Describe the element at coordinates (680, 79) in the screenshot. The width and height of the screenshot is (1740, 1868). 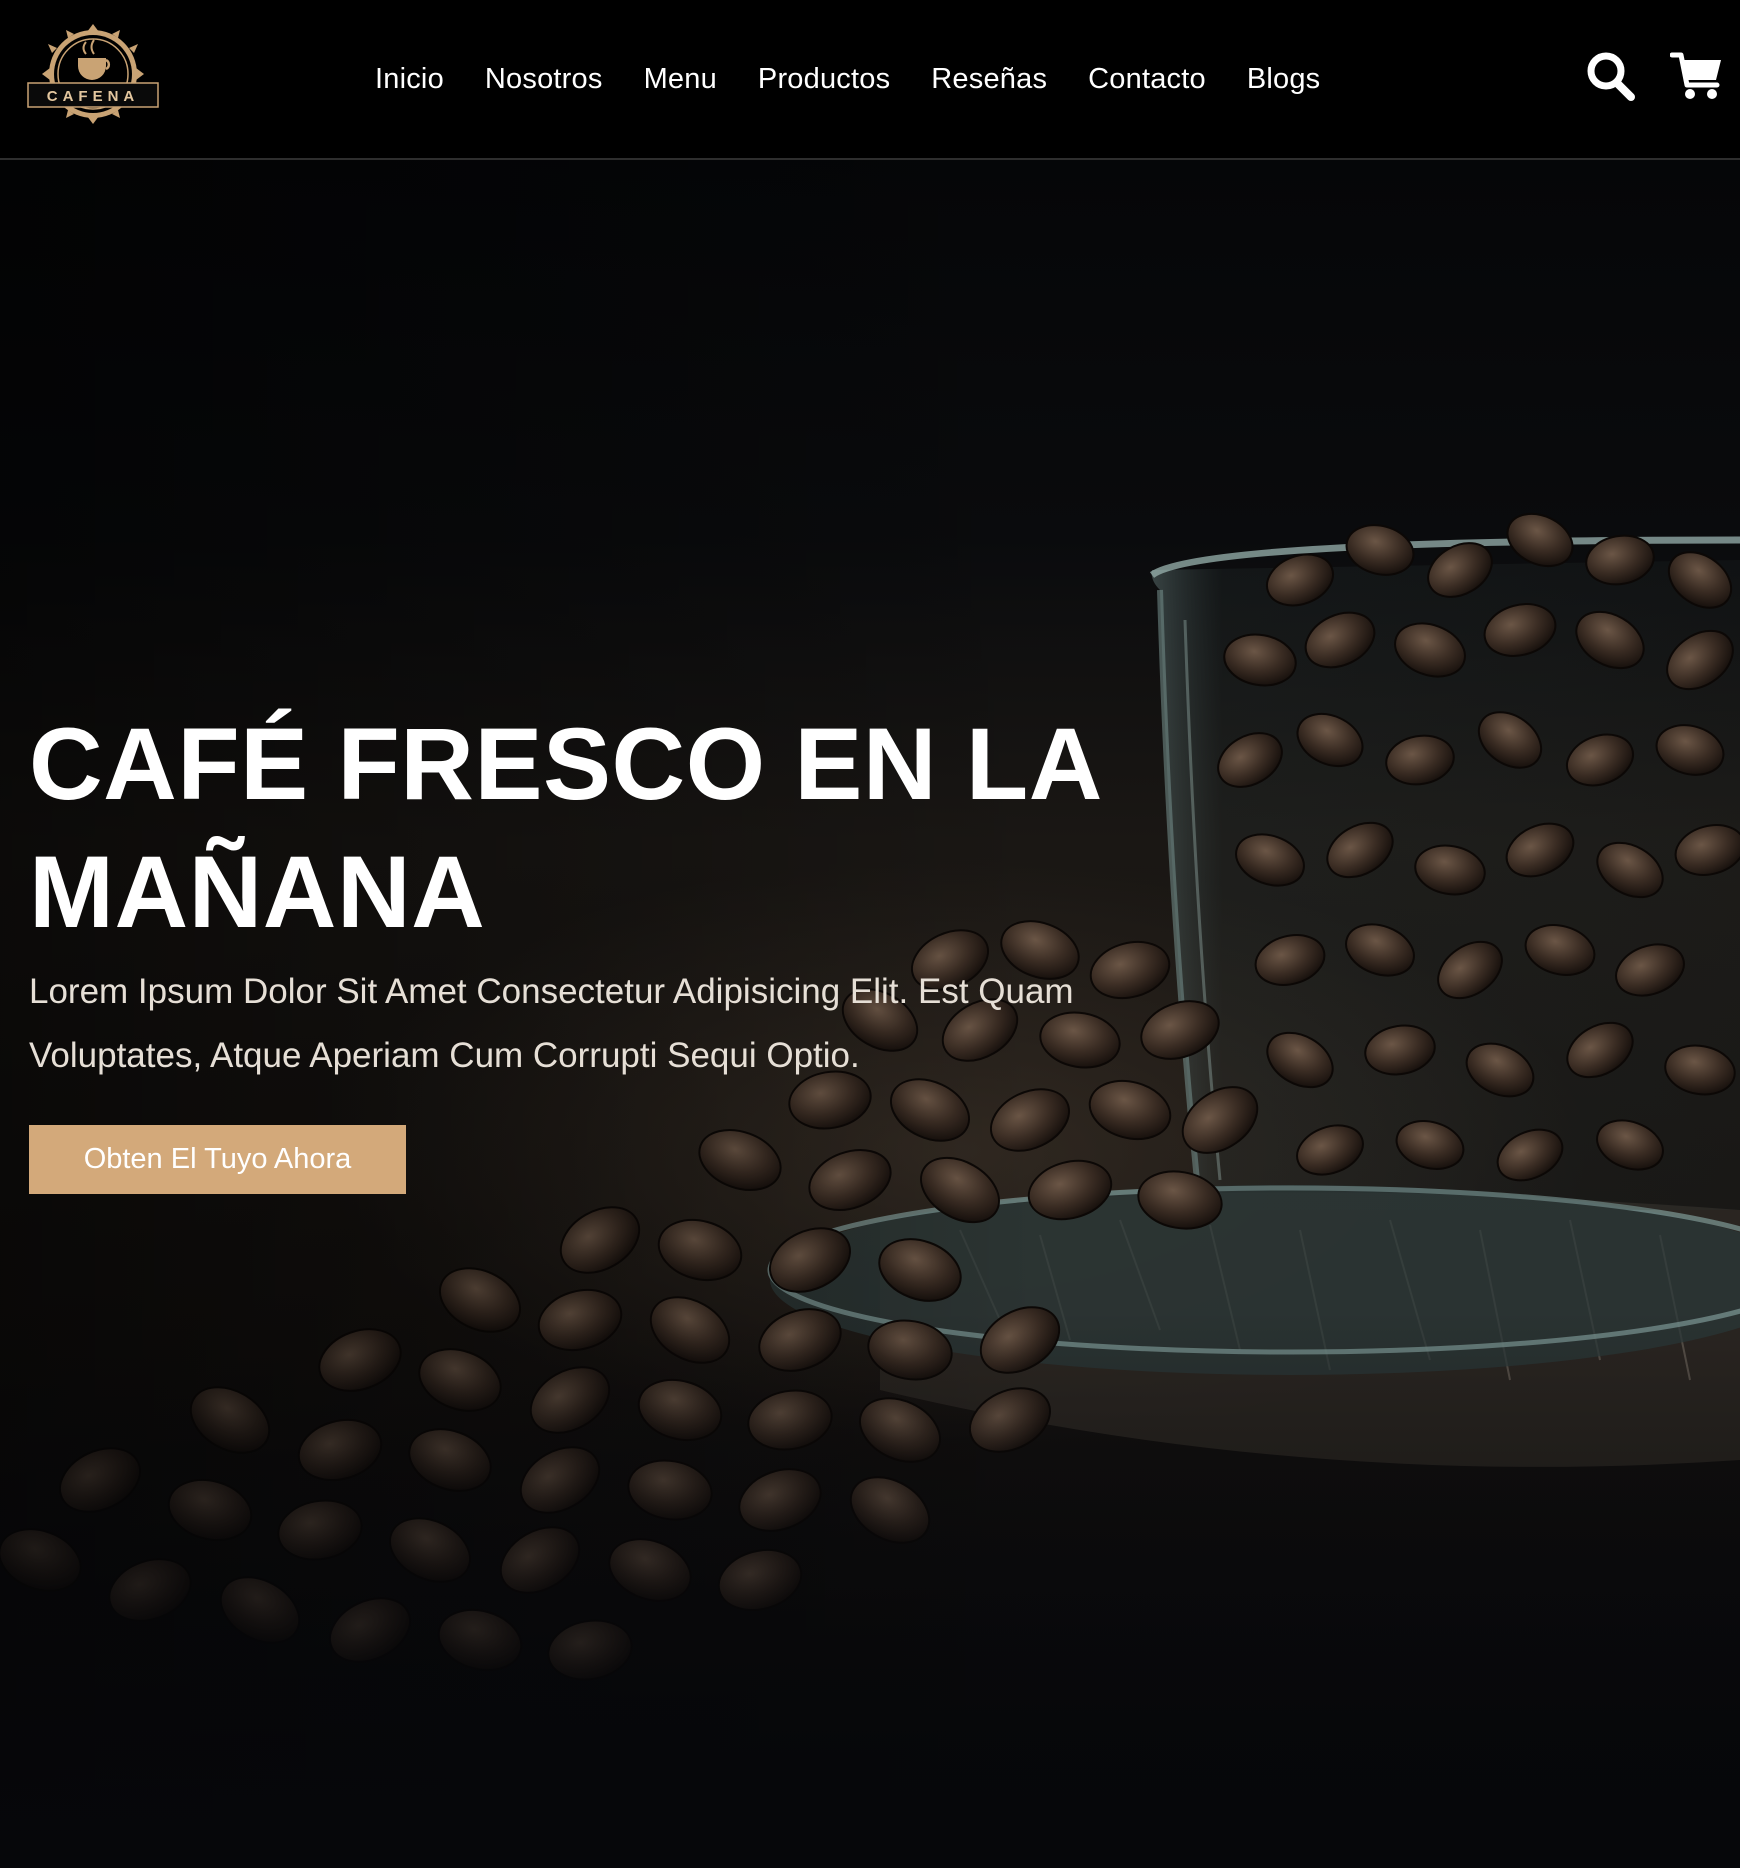
I see `nav-item-menu: Menu` at that location.